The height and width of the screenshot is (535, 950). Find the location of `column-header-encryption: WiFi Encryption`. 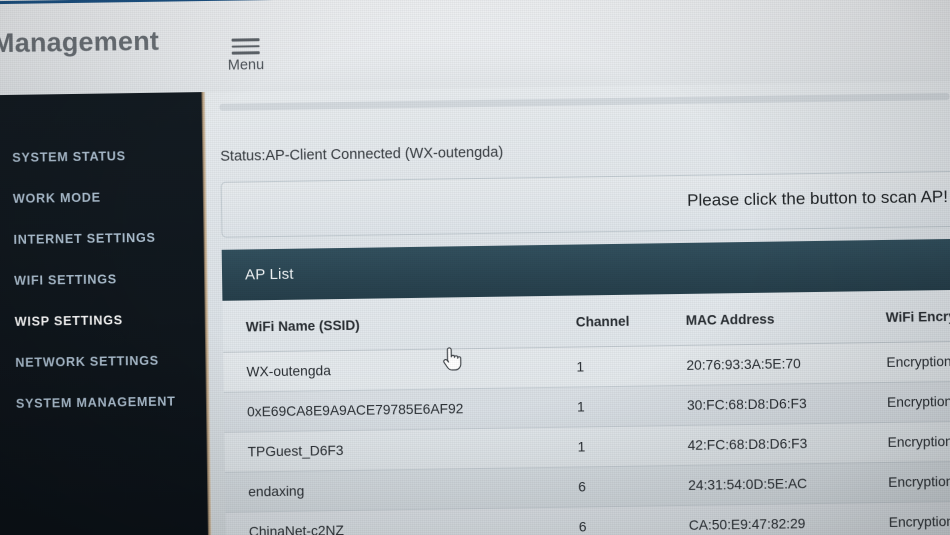

column-header-encryption: WiFi Encryption is located at coordinates (917, 315).